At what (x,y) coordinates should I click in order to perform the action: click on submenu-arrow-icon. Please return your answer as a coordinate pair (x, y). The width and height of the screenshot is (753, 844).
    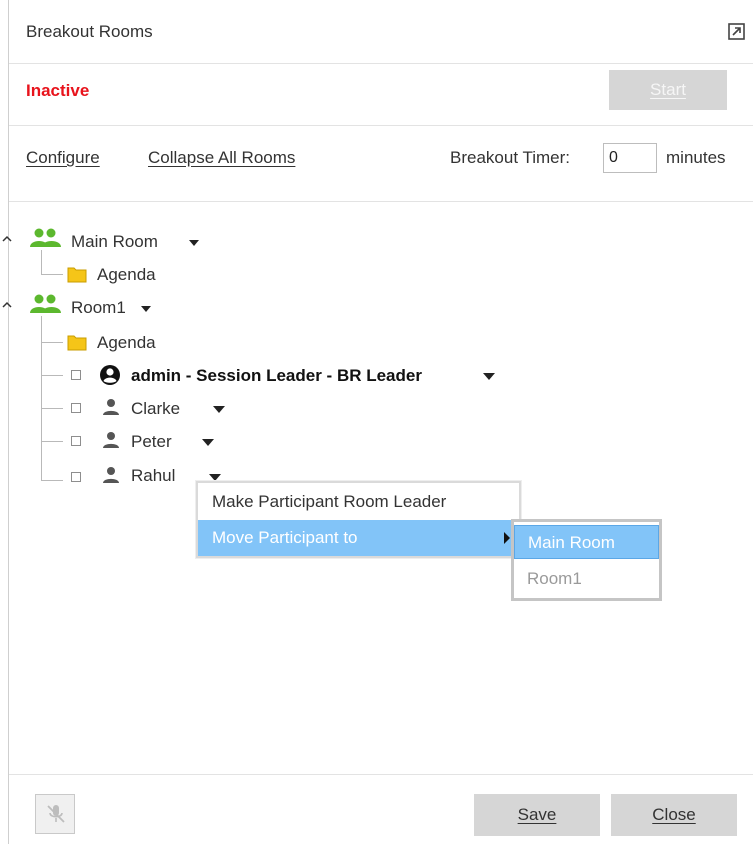
    Looking at the image, I should click on (507, 538).